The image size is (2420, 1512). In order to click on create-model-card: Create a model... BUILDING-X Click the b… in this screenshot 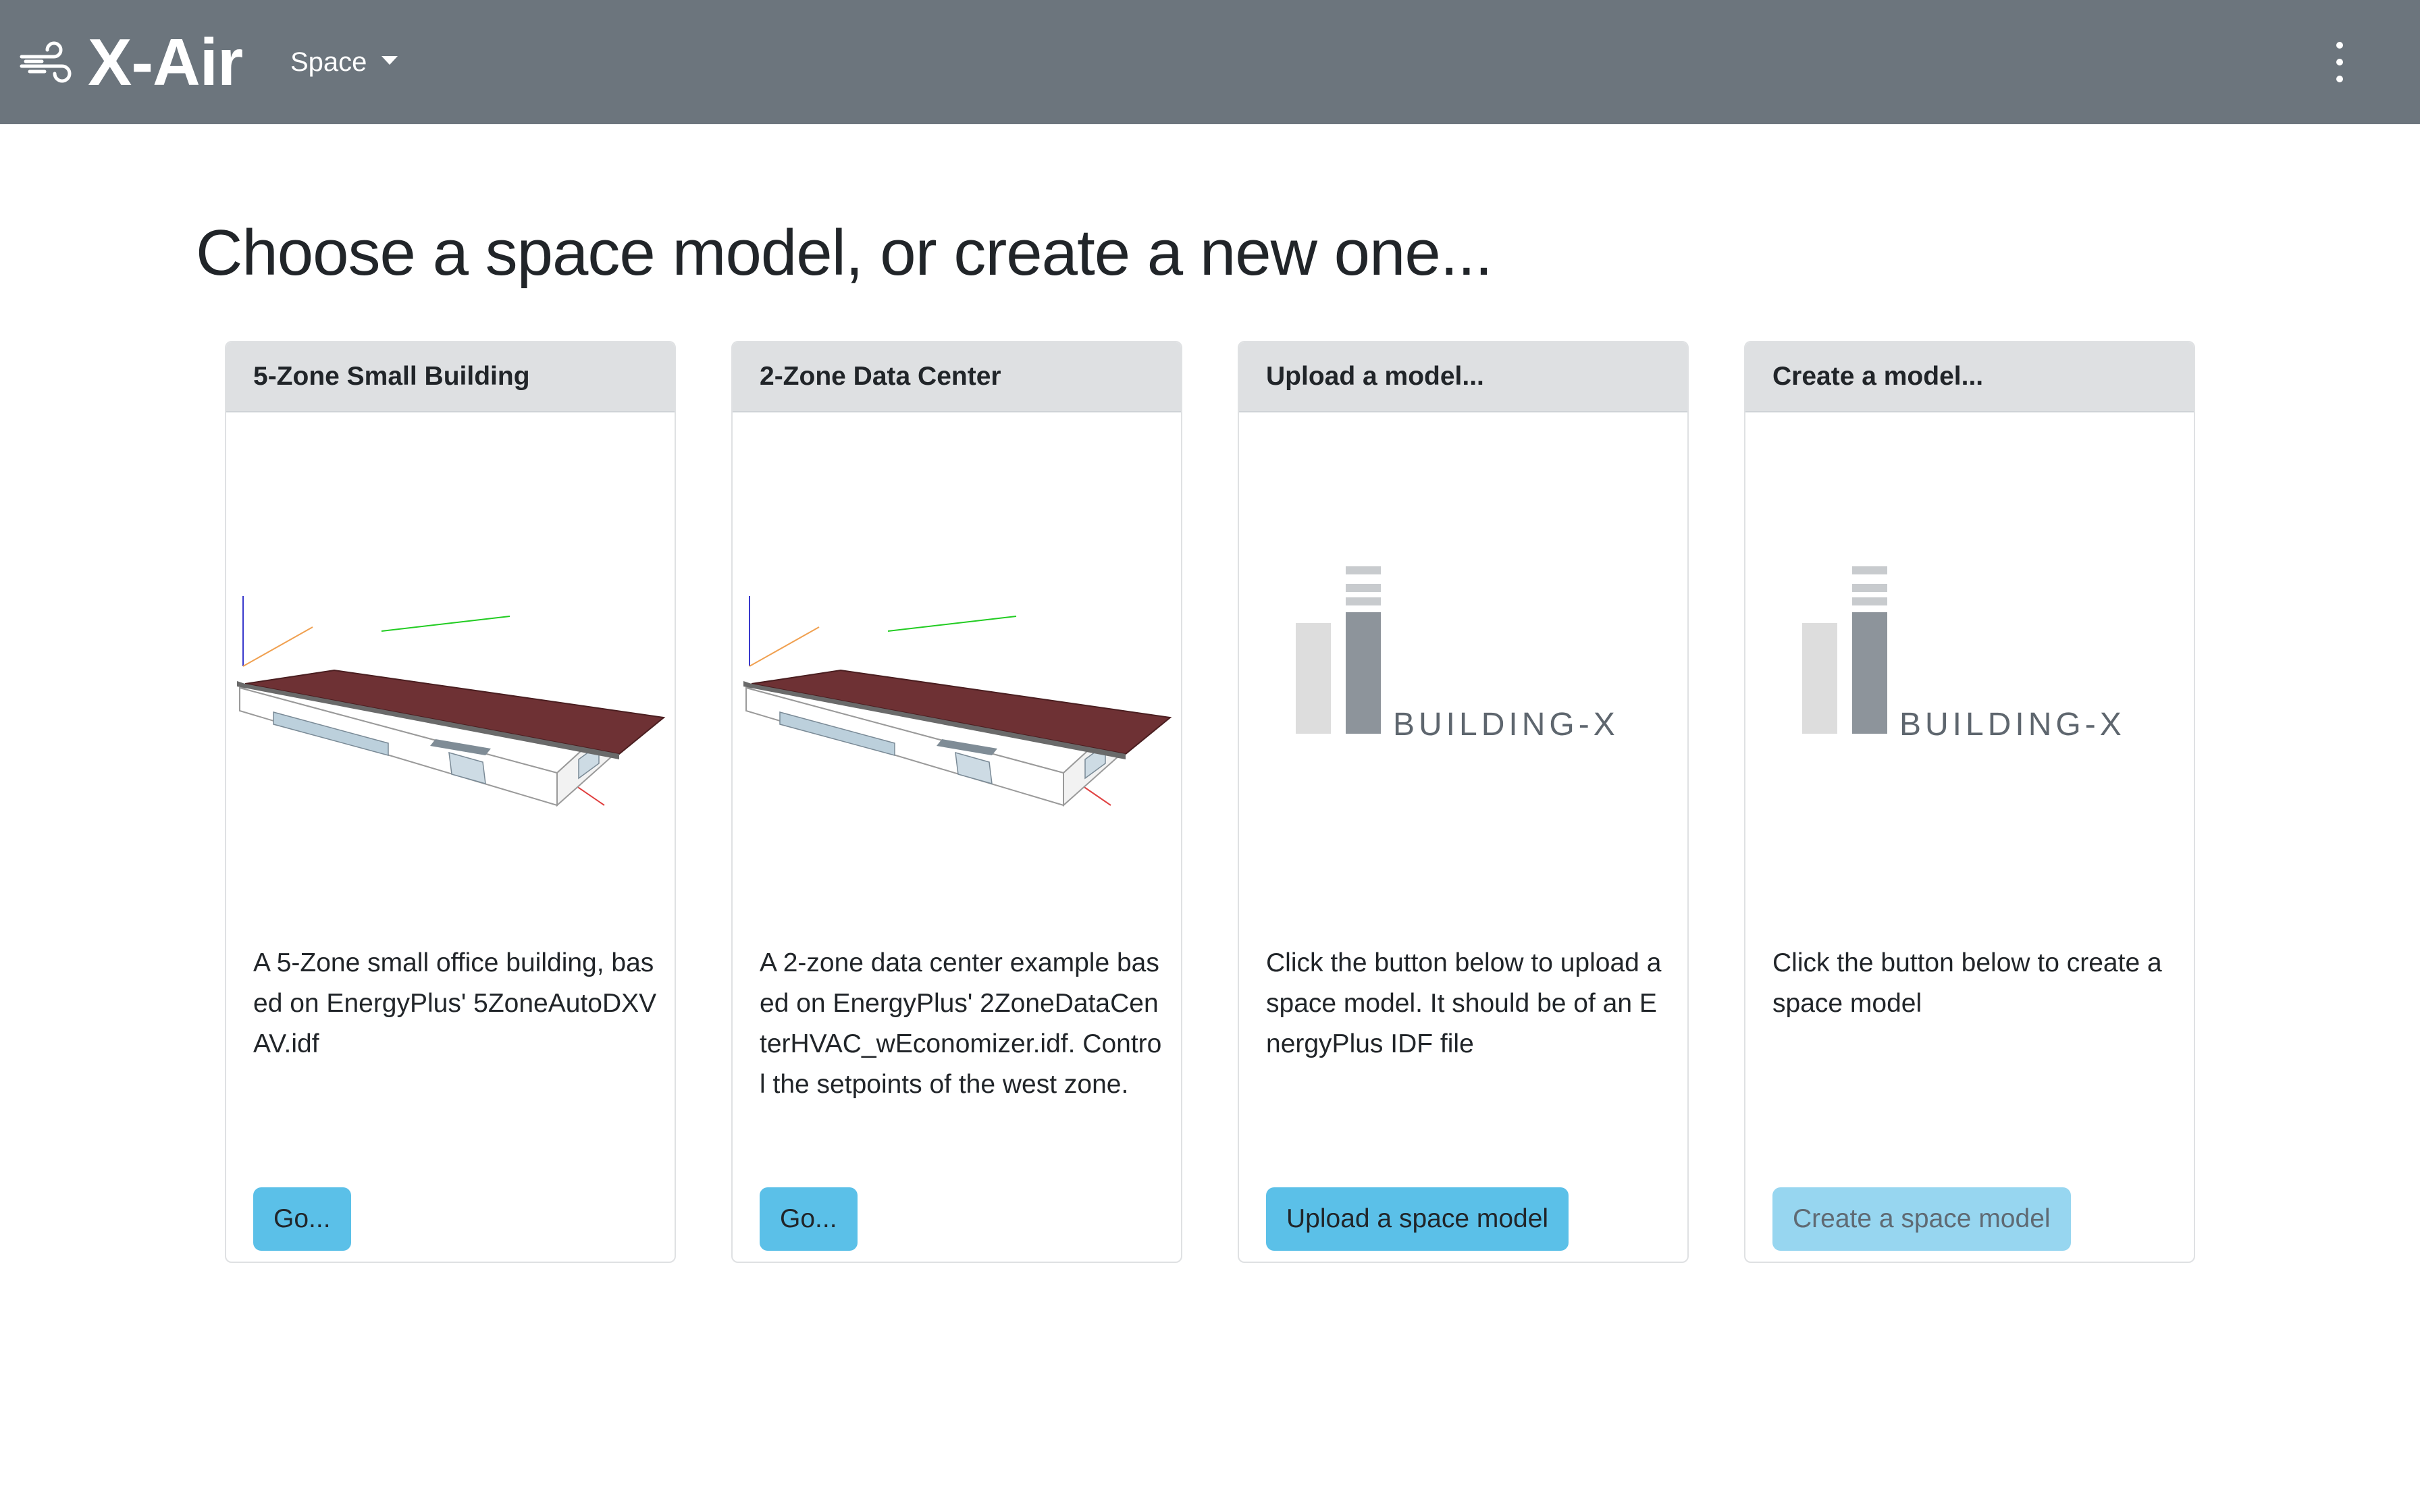, I will do `click(1969, 802)`.